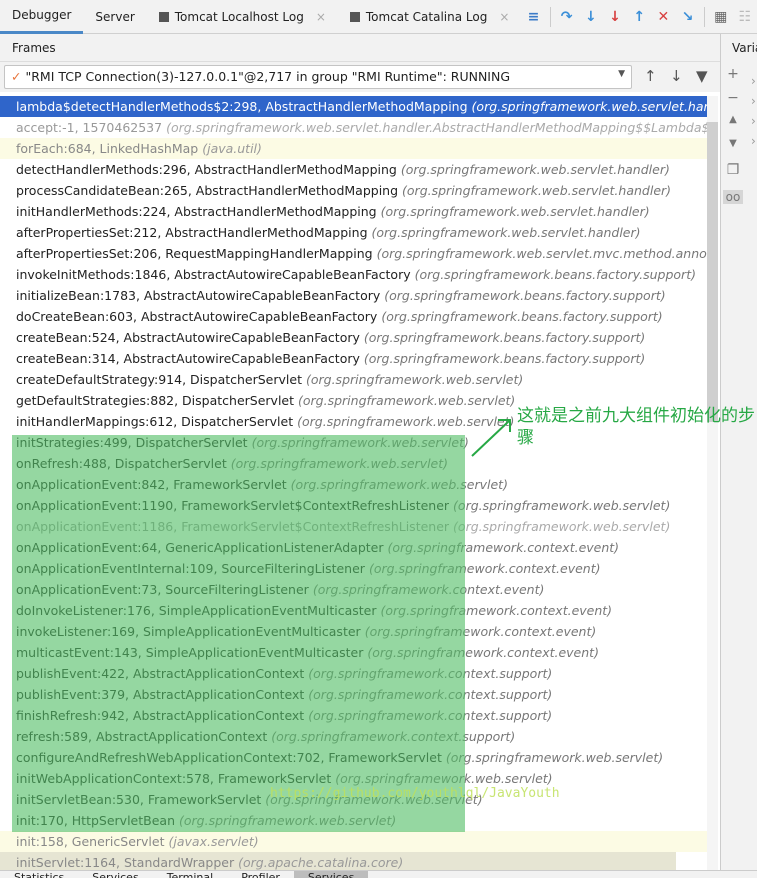  I want to click on step-over-icon: ↷, so click(567, 17).